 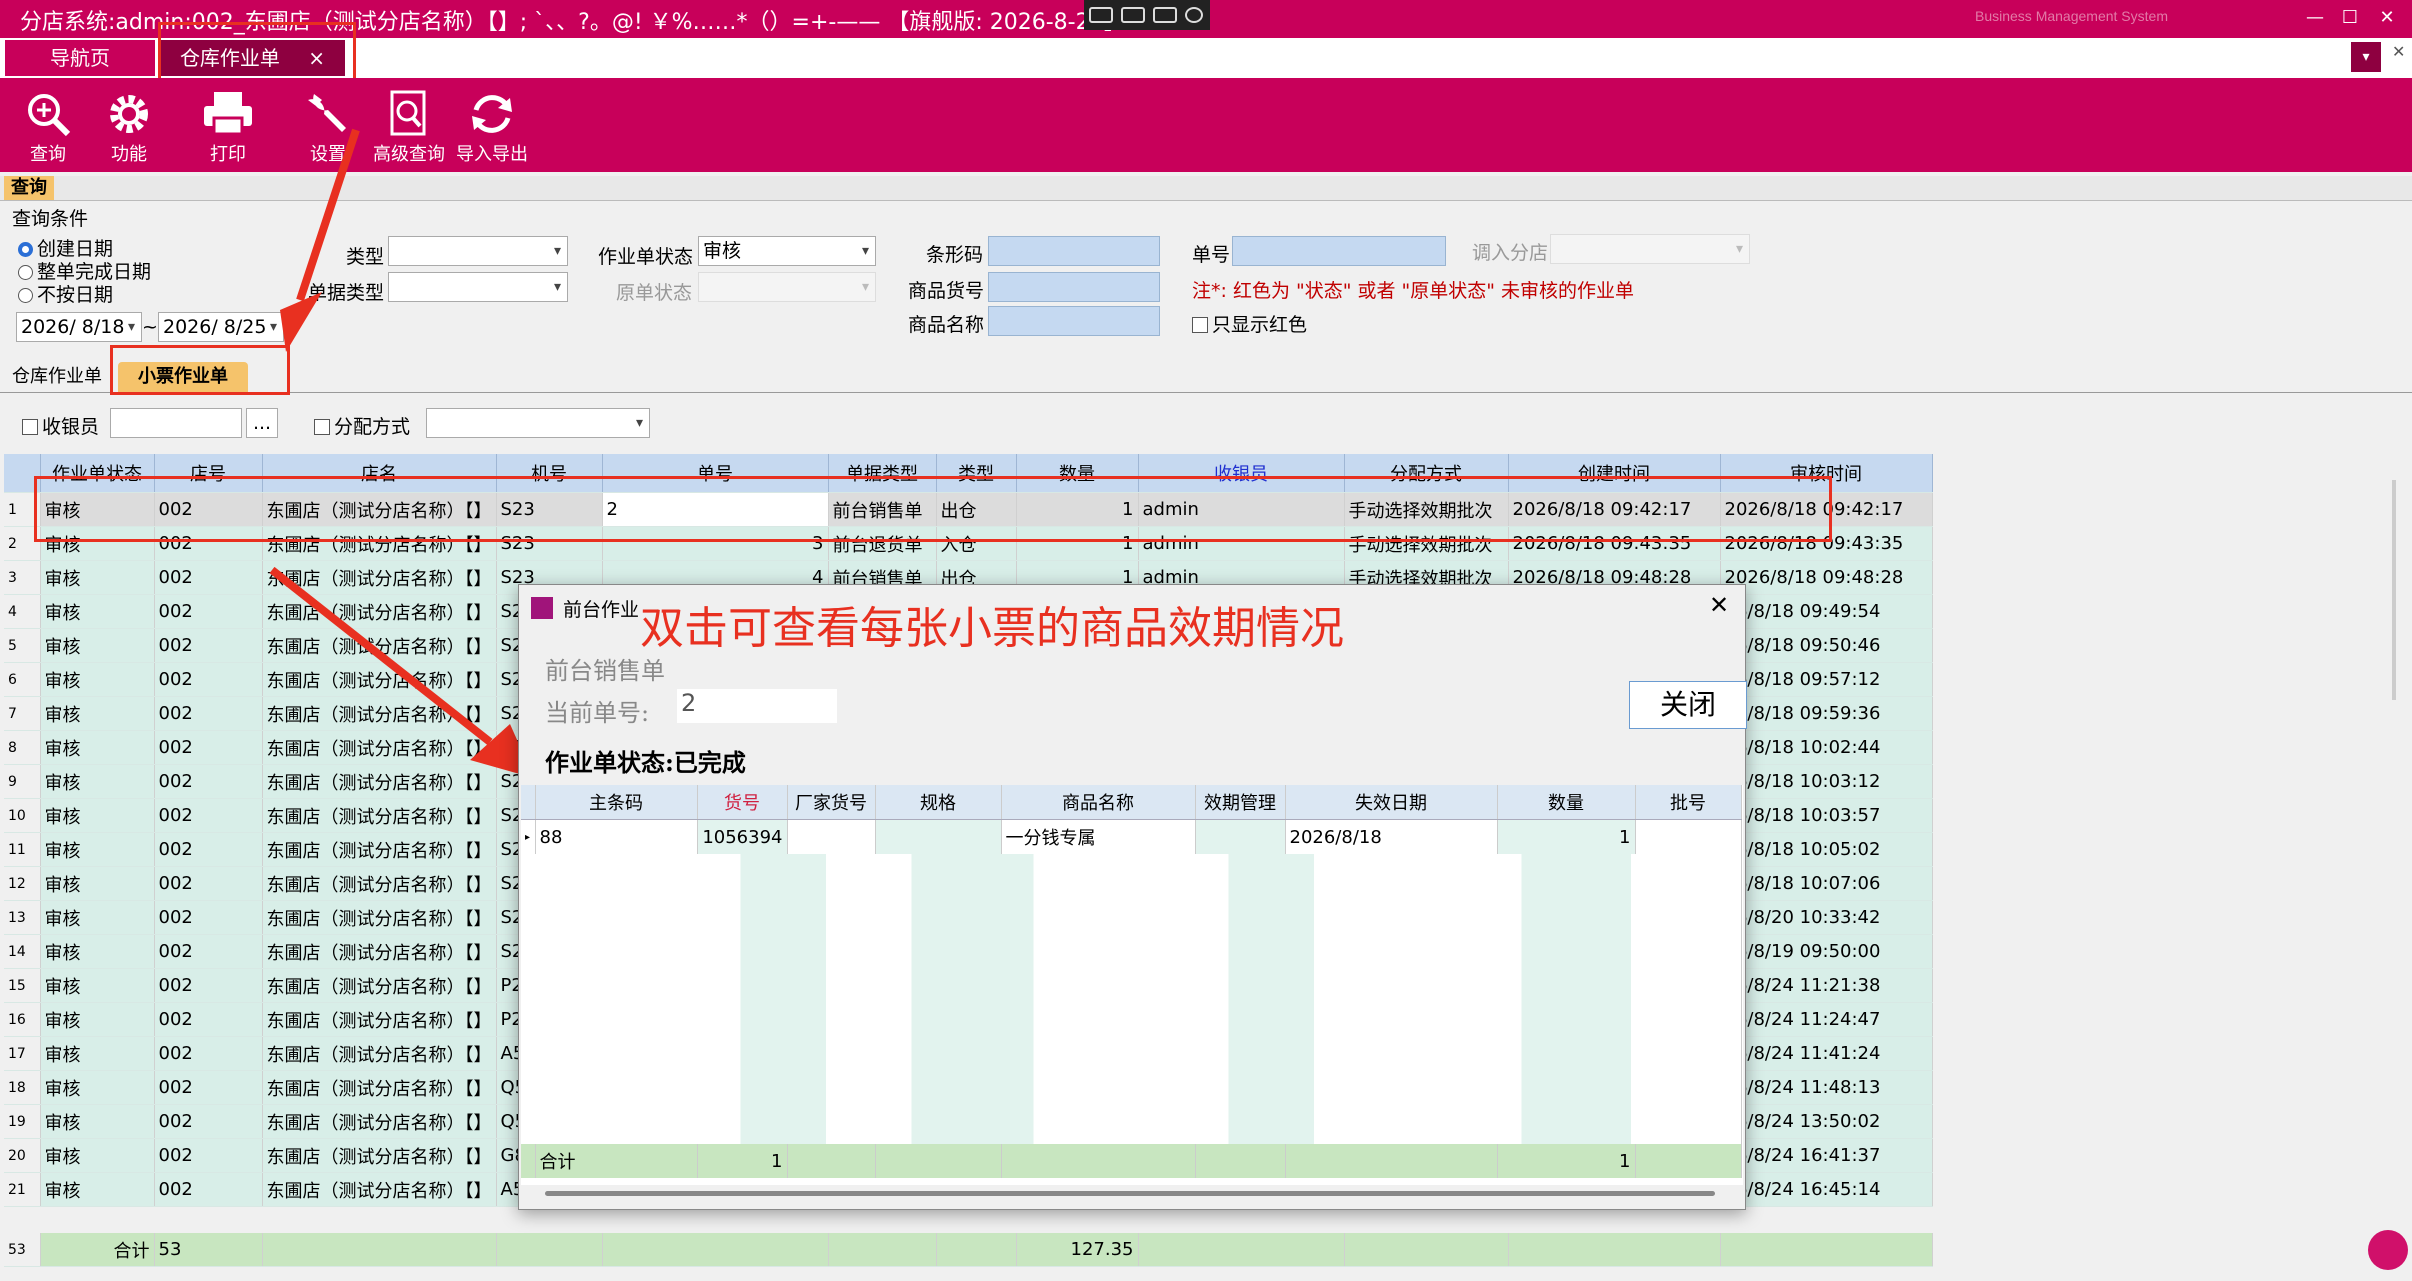 What do you see at coordinates (528, 802) in the screenshot?
I see `popup-grid-corner` at bounding box center [528, 802].